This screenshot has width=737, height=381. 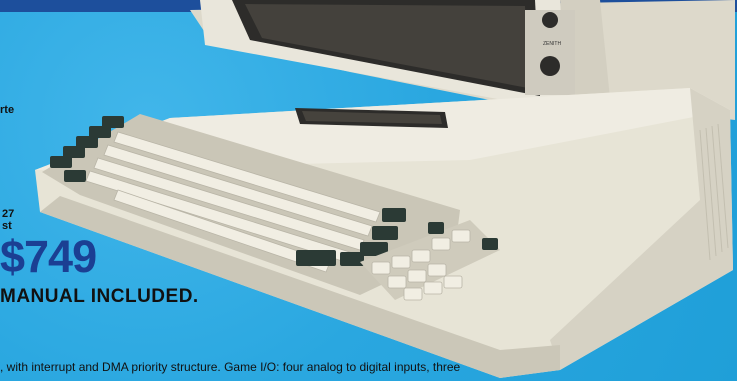 What do you see at coordinates (99, 296) in the screenshot?
I see `manual-included-text: MANUAL INCLUDED.` at bounding box center [99, 296].